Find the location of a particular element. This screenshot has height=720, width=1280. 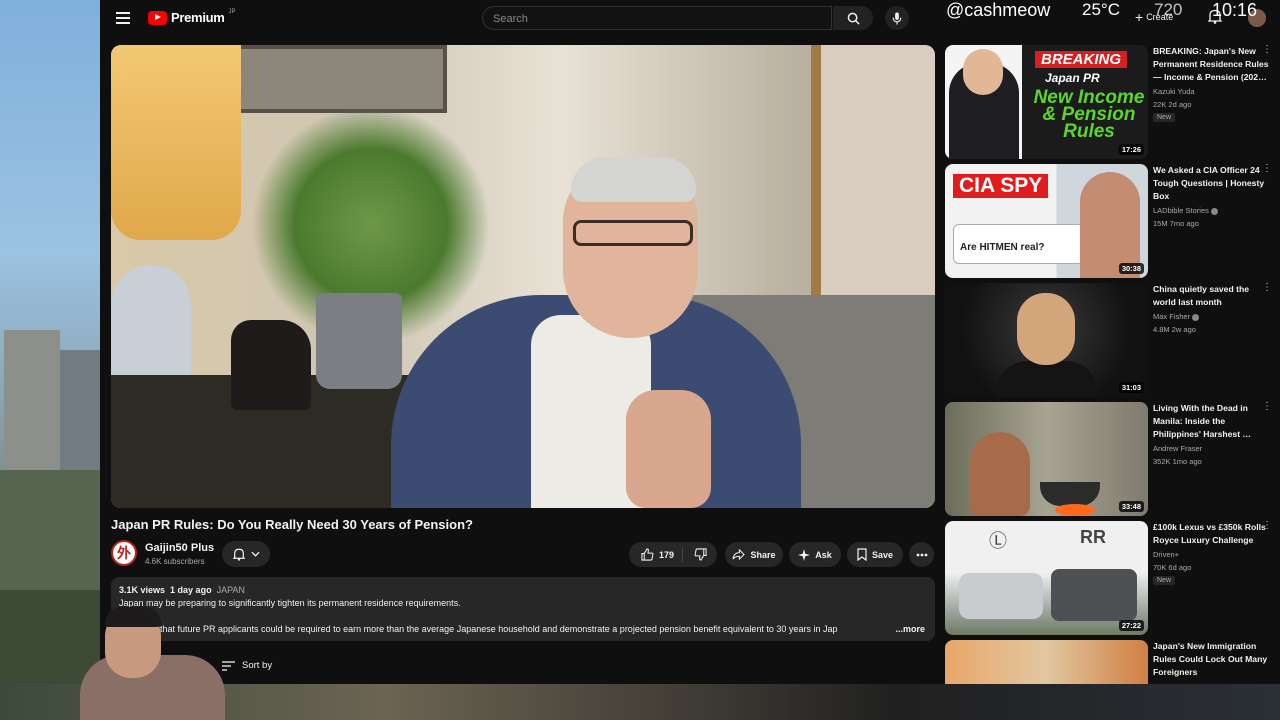

like-button: 179 is located at coordinates (658, 554).